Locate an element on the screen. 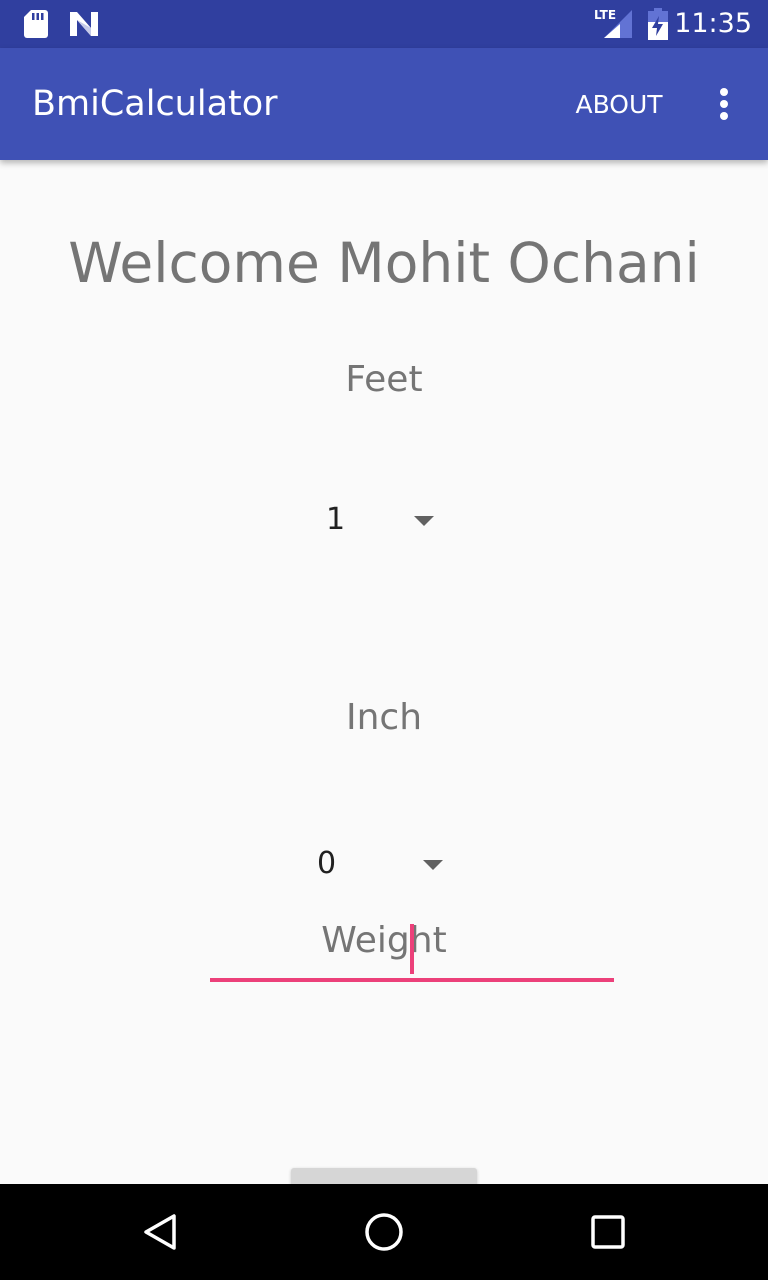 The image size is (768, 1280). status-bar: LTE 11:35 is located at coordinates (384, 24).